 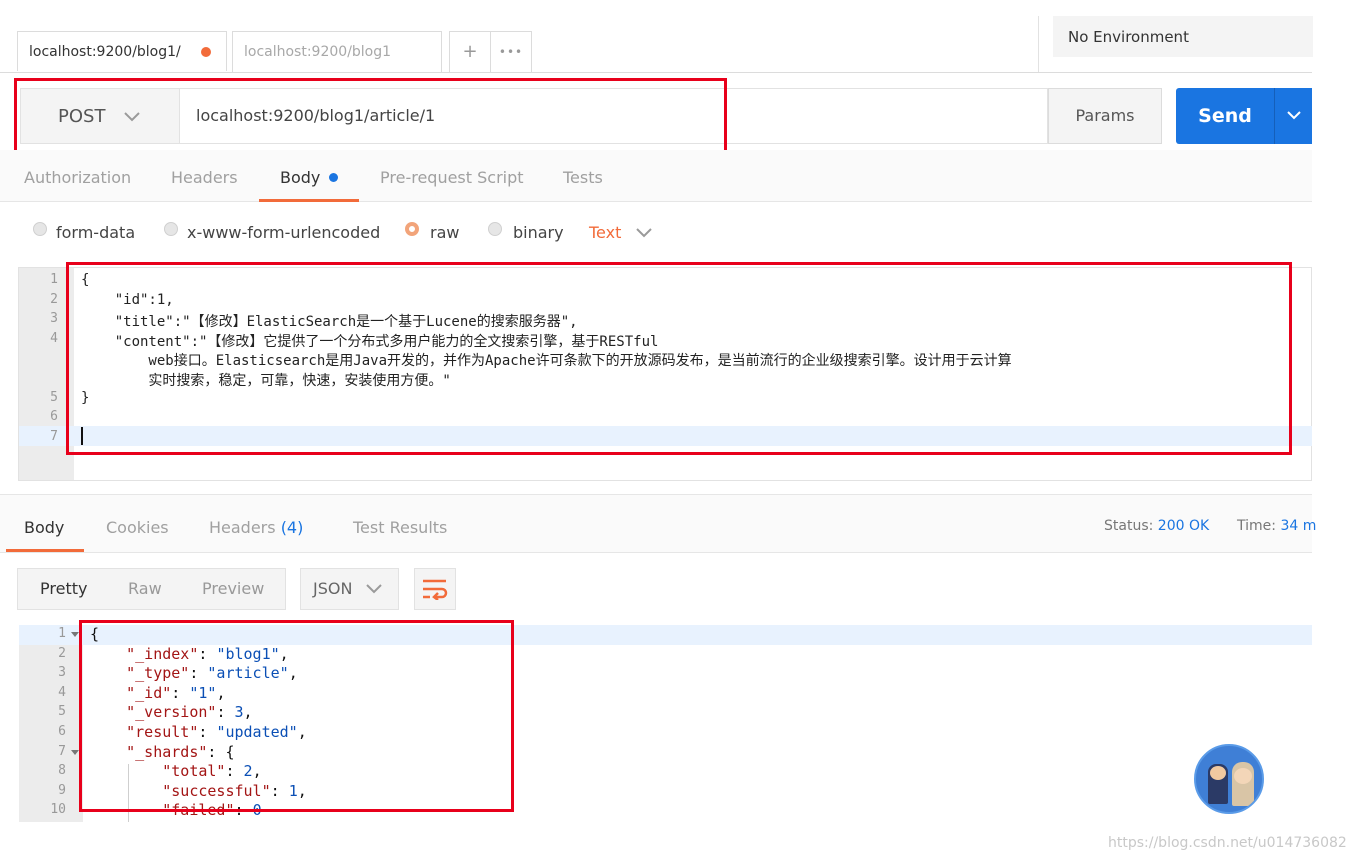 What do you see at coordinates (105, 52) in the screenshot?
I see `tab-label: localhost:9200/blog1/` at bounding box center [105, 52].